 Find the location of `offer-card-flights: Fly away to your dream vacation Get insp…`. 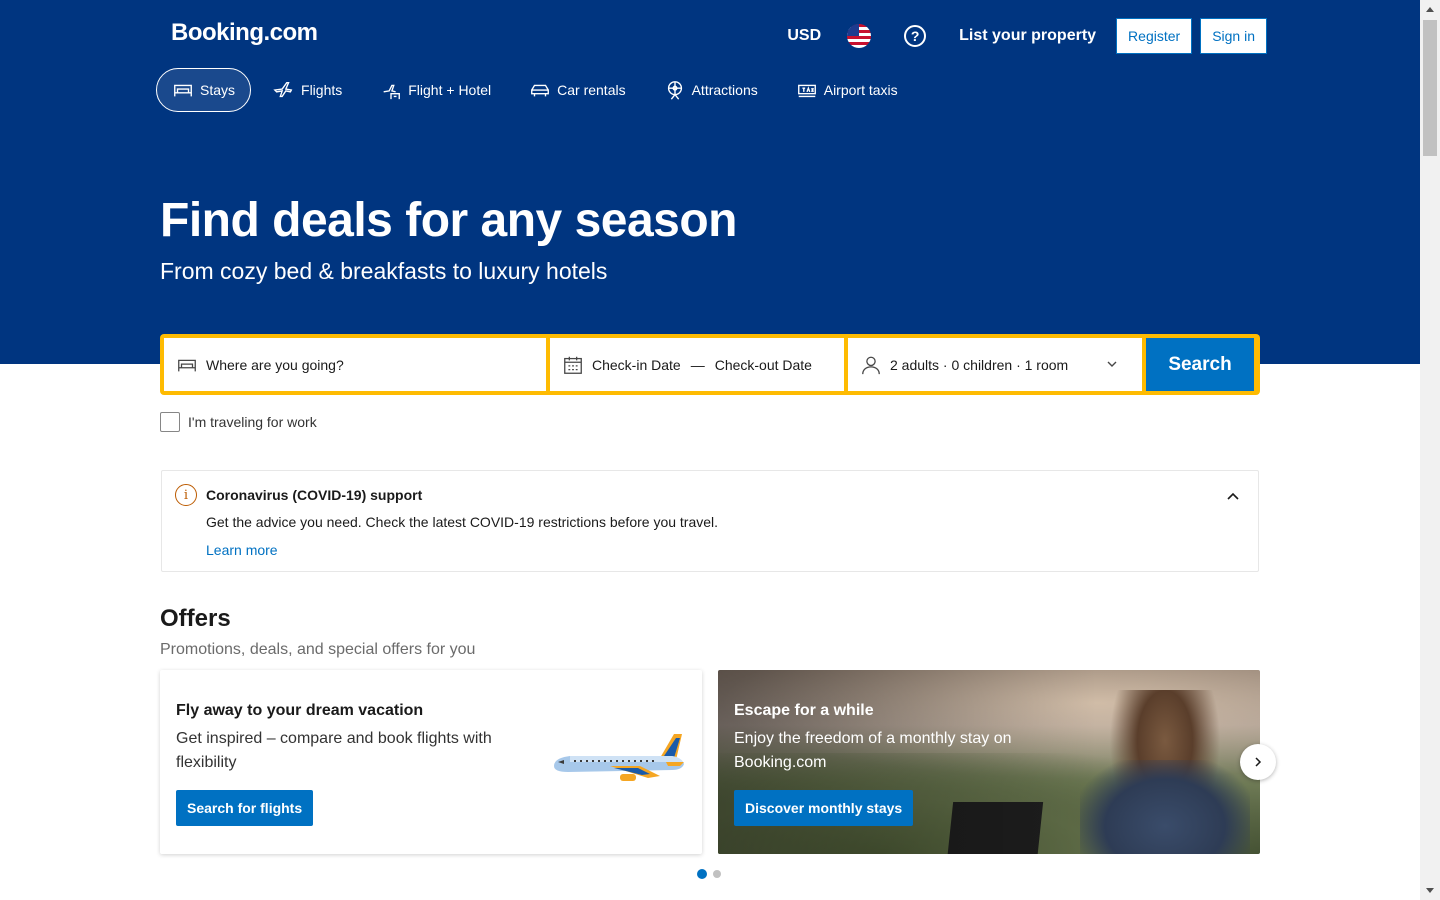

offer-card-flights: Fly away to your dream vacation Get insp… is located at coordinates (431, 762).